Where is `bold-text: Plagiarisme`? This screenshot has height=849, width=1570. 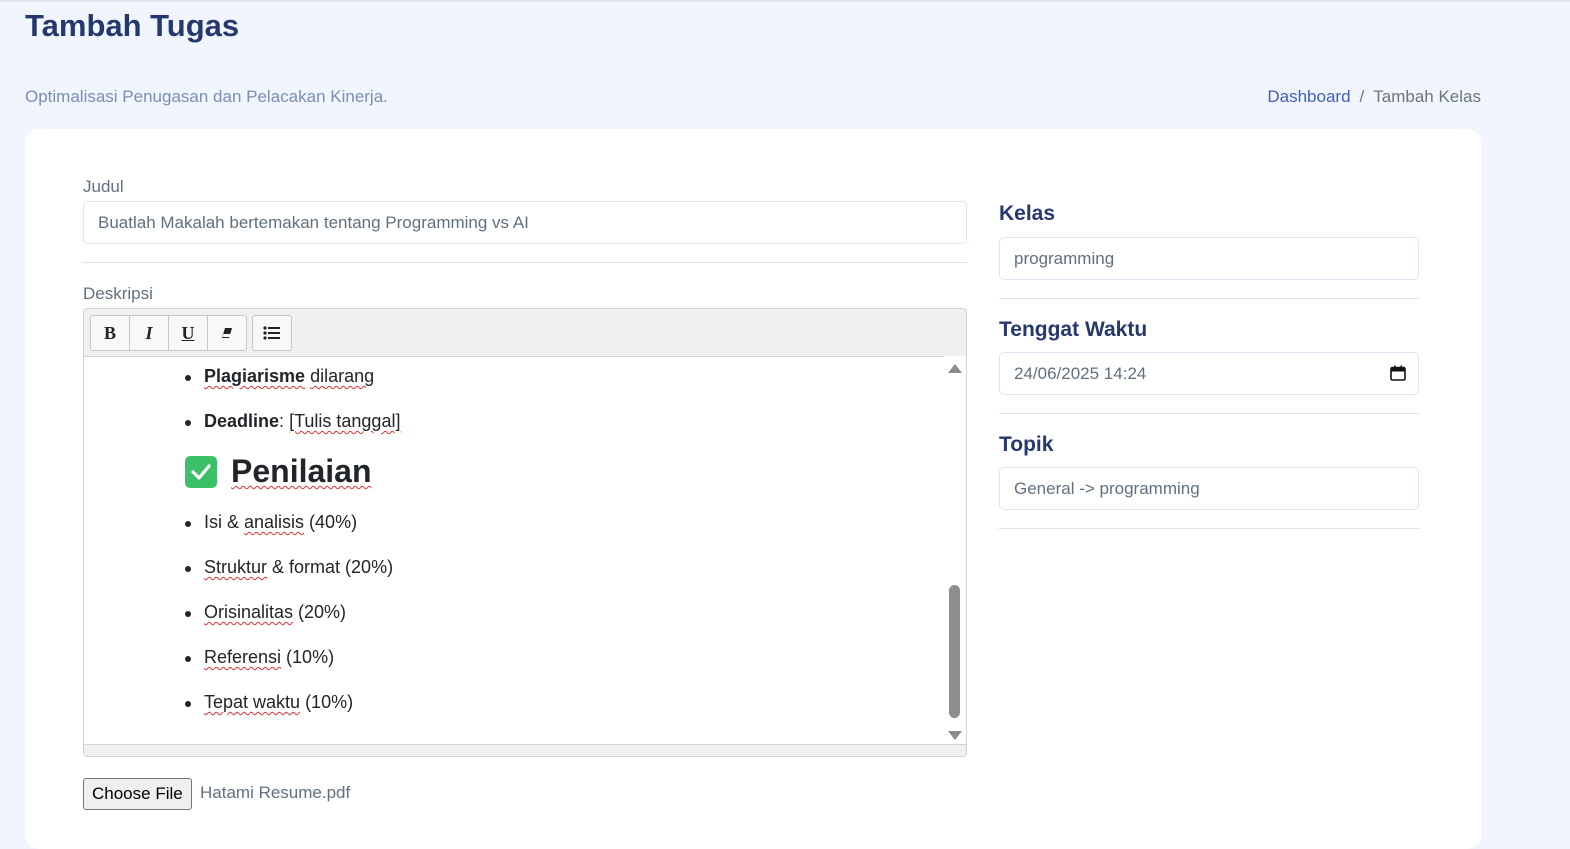 bold-text: Plagiarisme is located at coordinates (255, 376).